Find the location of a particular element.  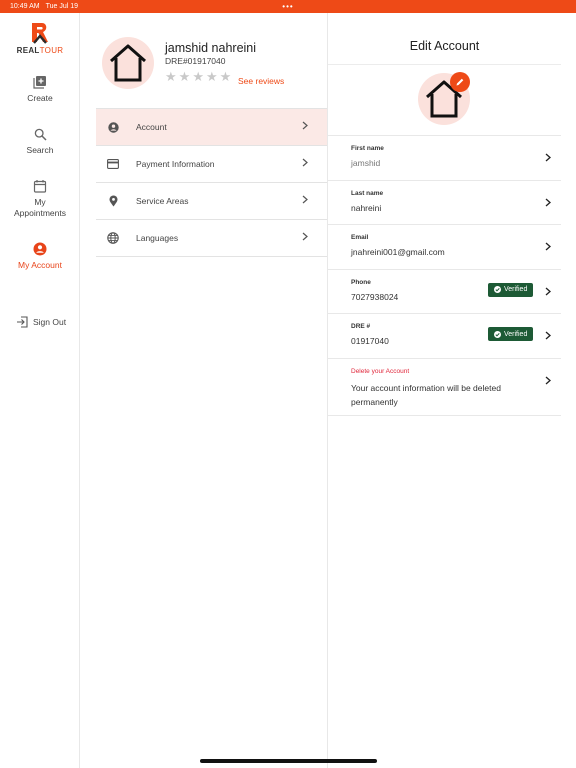

menu-item-languages: Languages is located at coordinates (212, 238).